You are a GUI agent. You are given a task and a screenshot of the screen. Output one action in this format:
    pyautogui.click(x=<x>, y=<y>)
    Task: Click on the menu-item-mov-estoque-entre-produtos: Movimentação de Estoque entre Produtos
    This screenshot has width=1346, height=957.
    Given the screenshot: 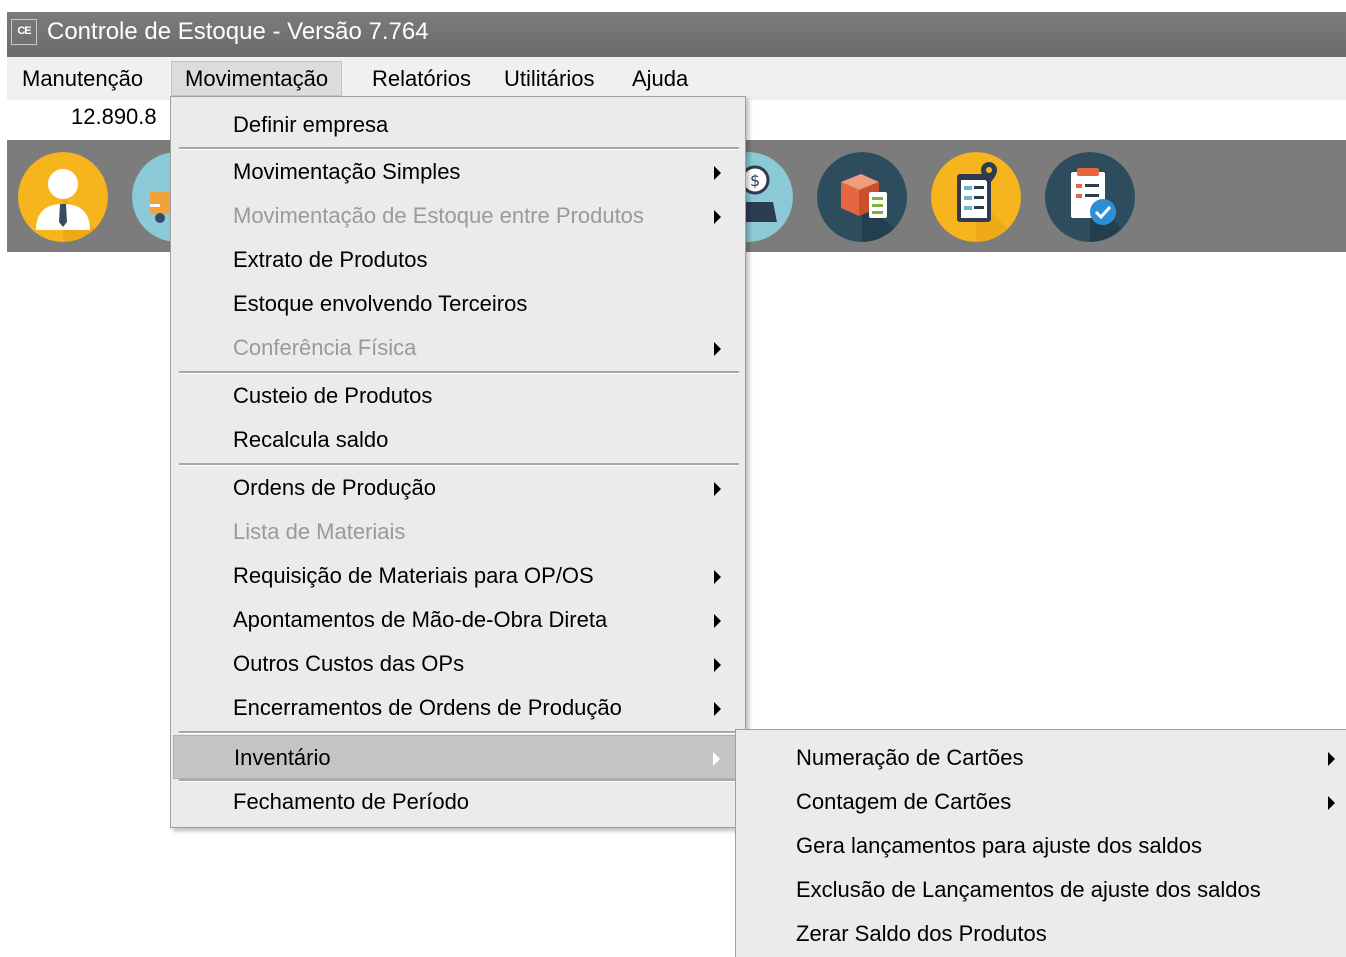 What is the action you would take?
    pyautogui.click(x=457, y=216)
    